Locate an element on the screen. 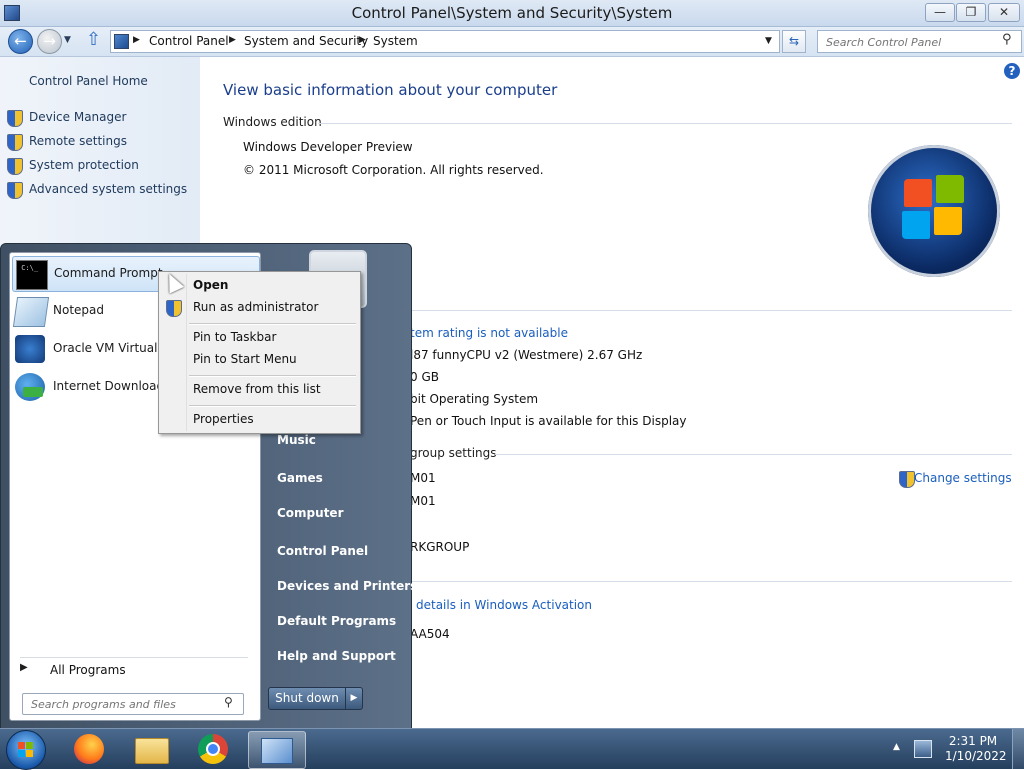  workgroup-settings-heading: group settings is located at coordinates (453, 453).